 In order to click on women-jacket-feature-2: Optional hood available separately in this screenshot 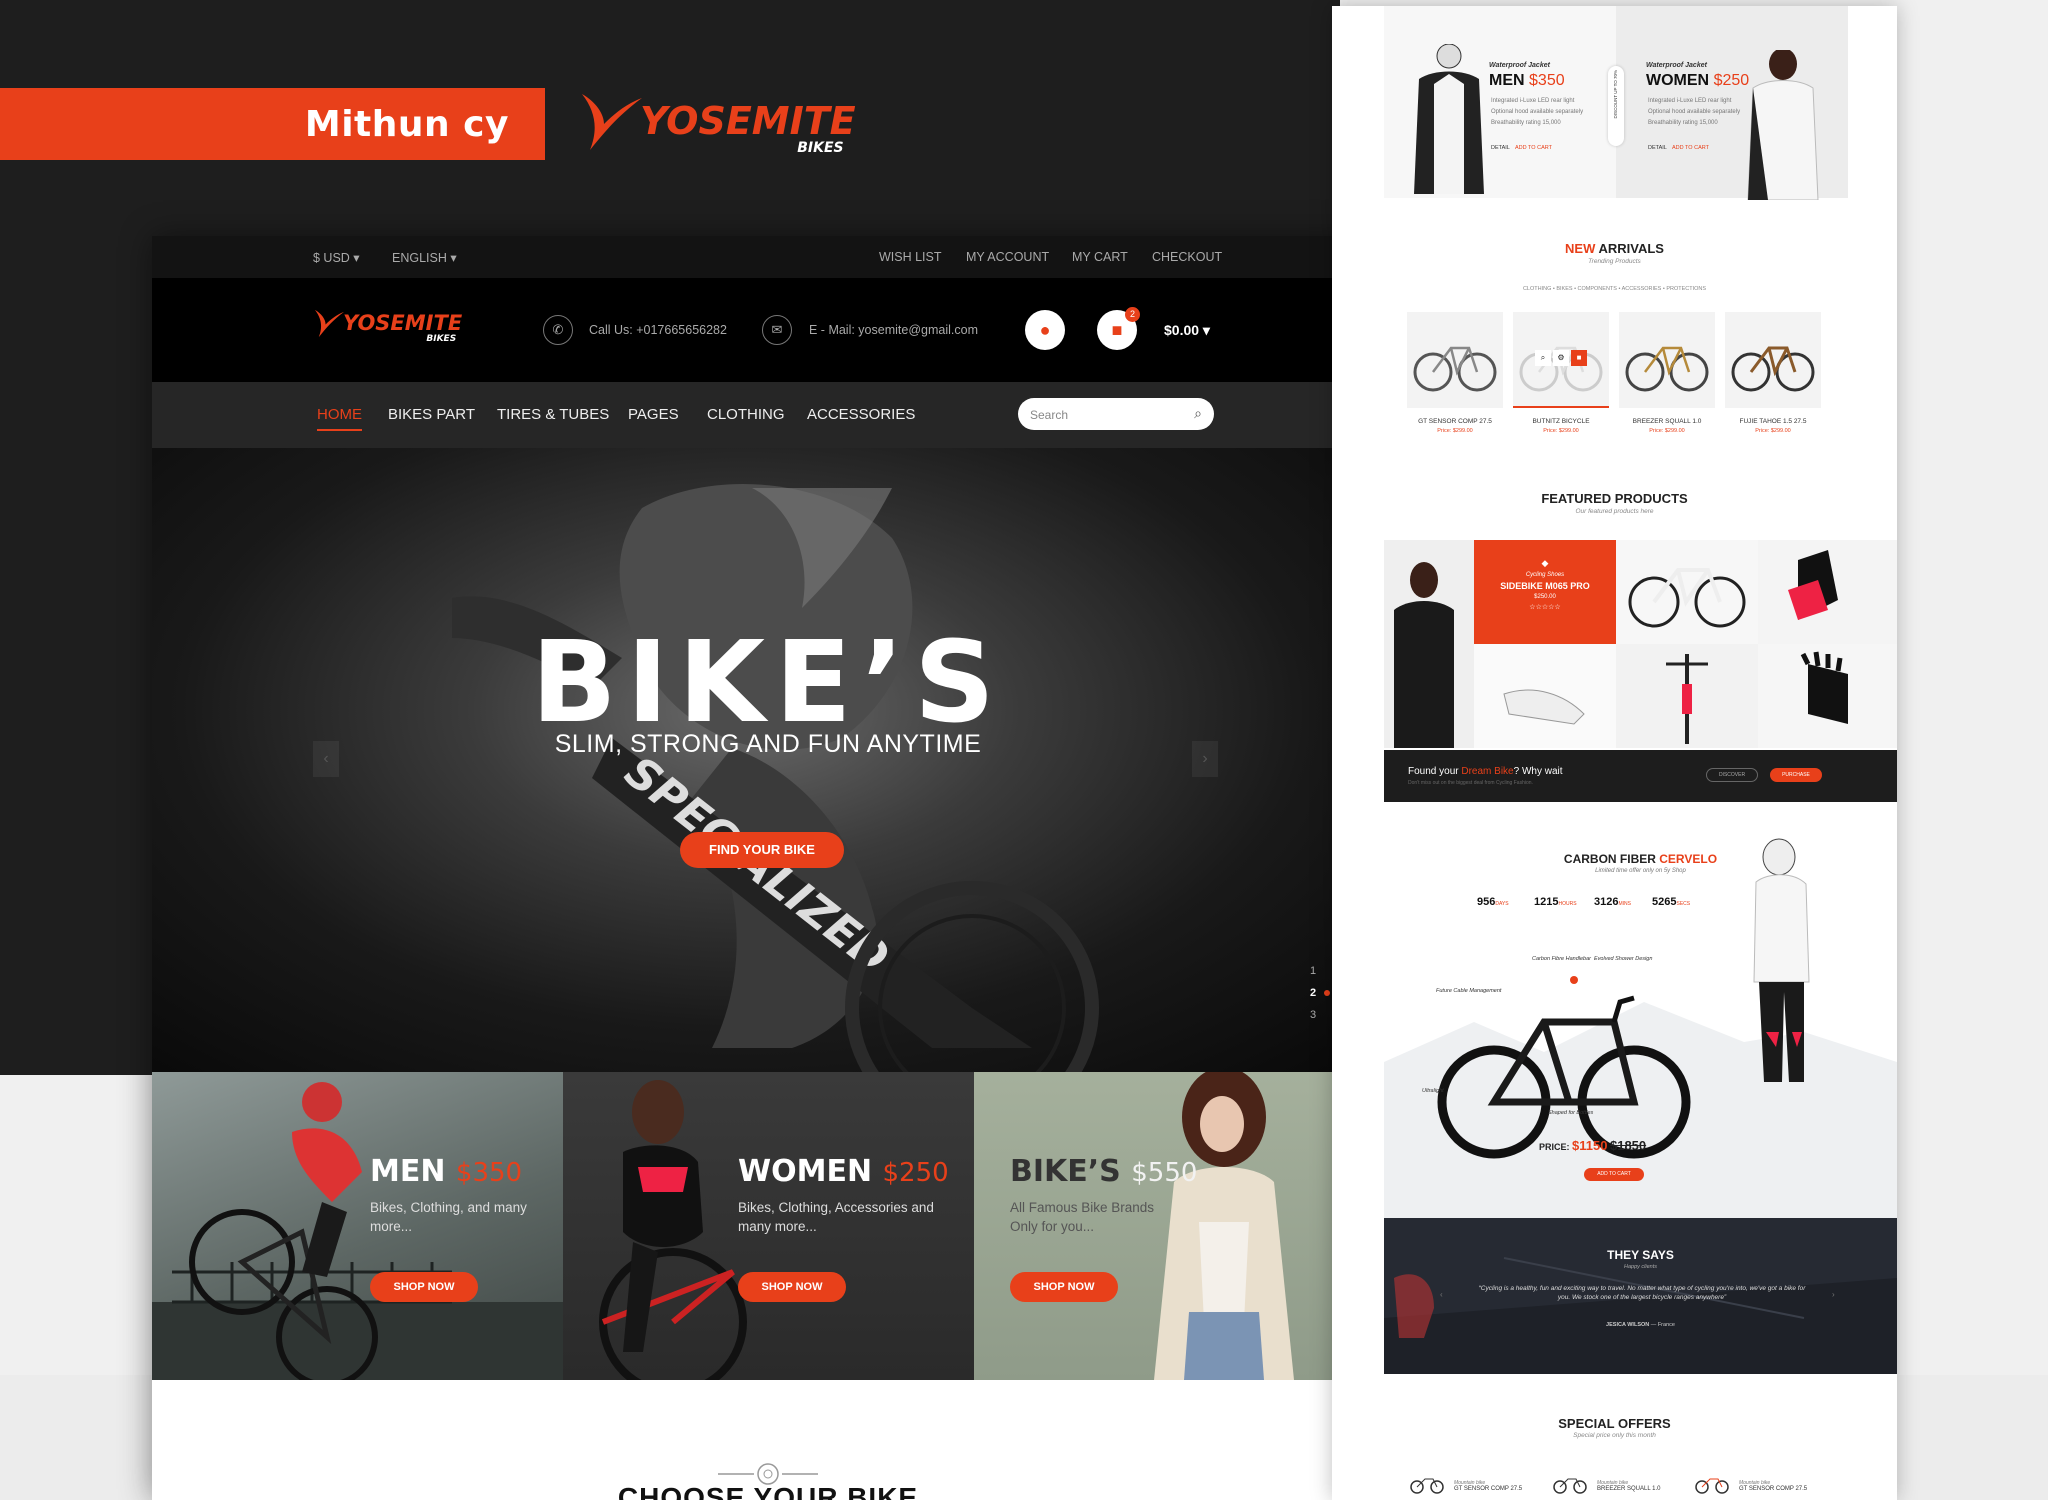, I will do `click(1694, 112)`.